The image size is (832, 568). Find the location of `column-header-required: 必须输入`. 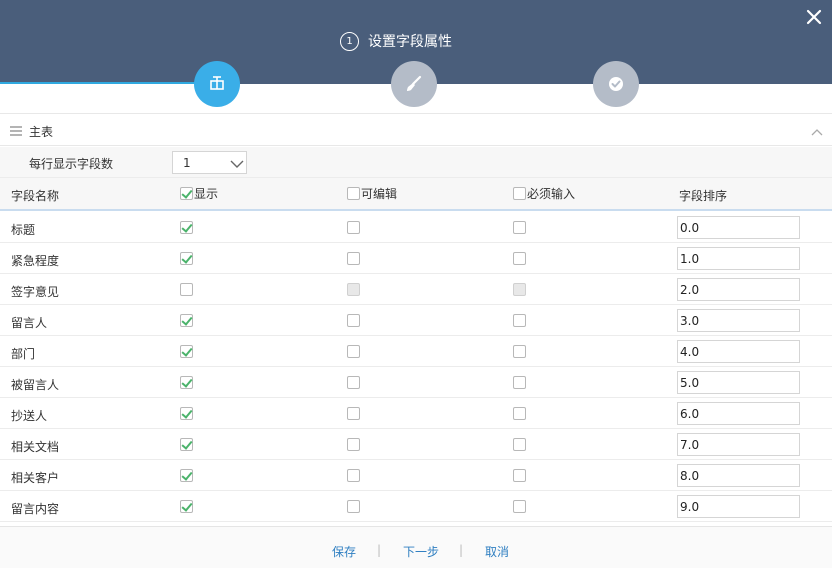

column-header-required: 必须输入 is located at coordinates (544, 193).